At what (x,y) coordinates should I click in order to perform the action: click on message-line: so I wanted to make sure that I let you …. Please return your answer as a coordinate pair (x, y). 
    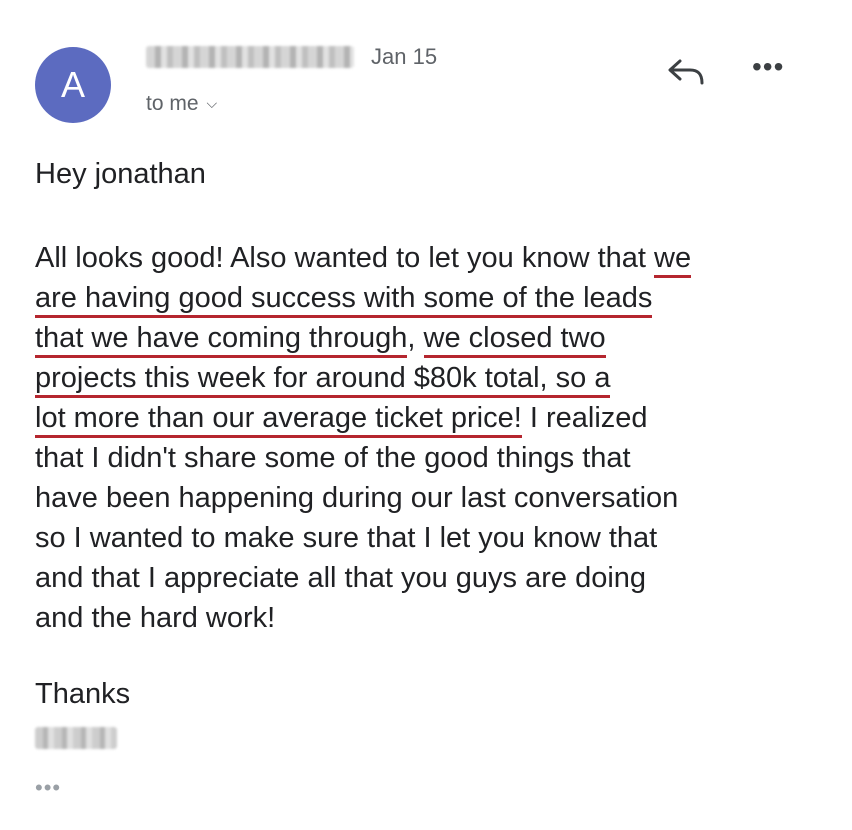
    Looking at the image, I should click on (430, 538).